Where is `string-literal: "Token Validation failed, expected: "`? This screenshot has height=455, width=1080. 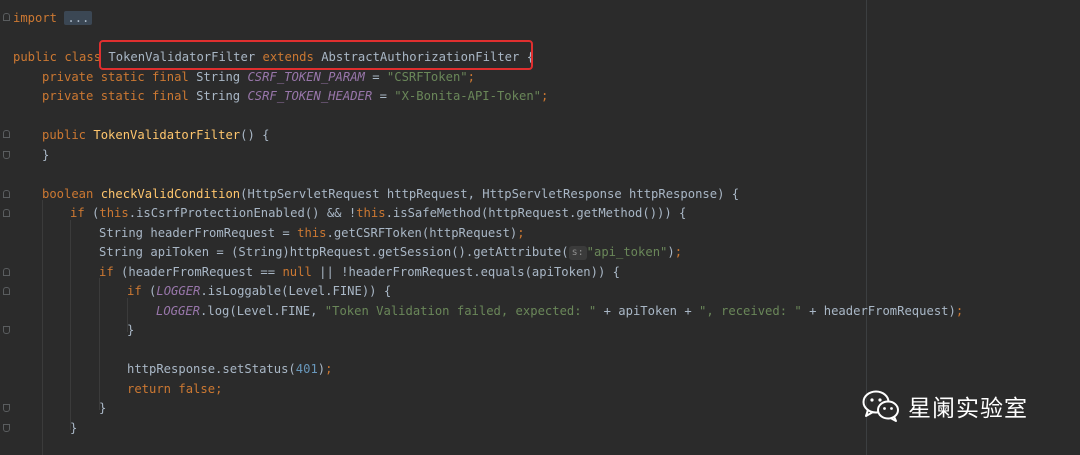
string-literal: "Token Validation failed, expected: " is located at coordinates (460, 311).